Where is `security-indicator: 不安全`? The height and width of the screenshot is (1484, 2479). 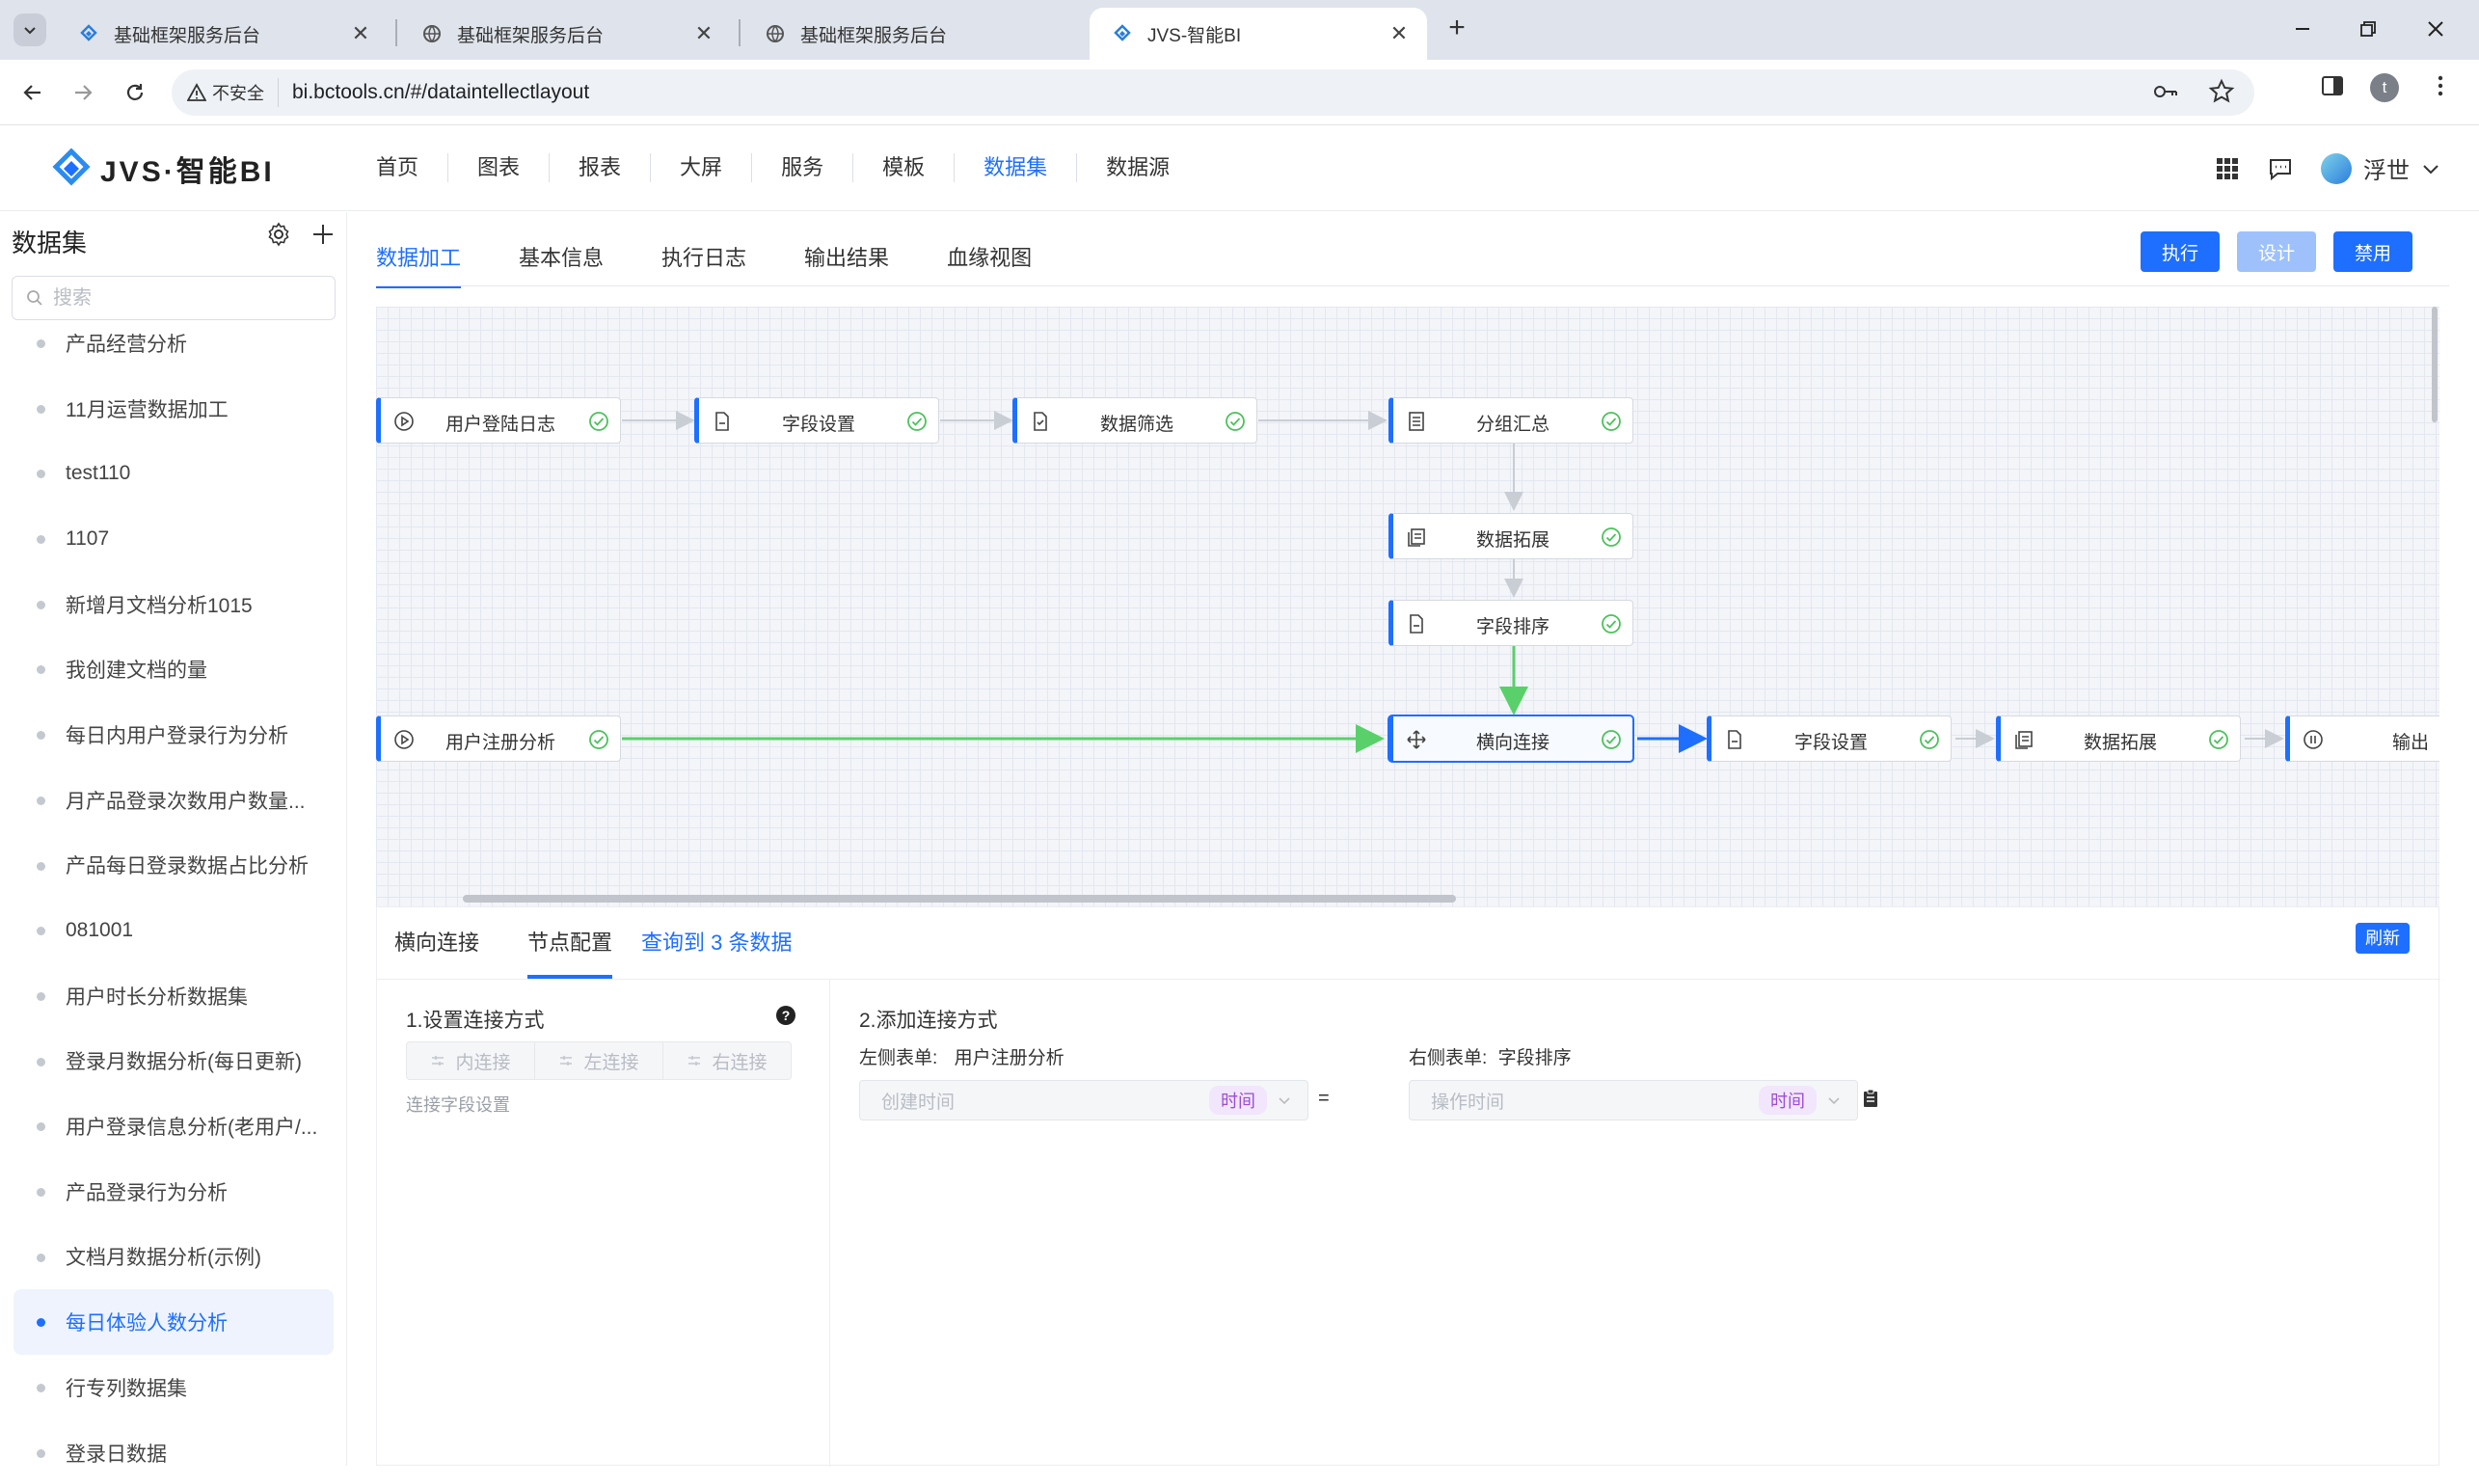 security-indicator: 不安全 is located at coordinates (233, 92).